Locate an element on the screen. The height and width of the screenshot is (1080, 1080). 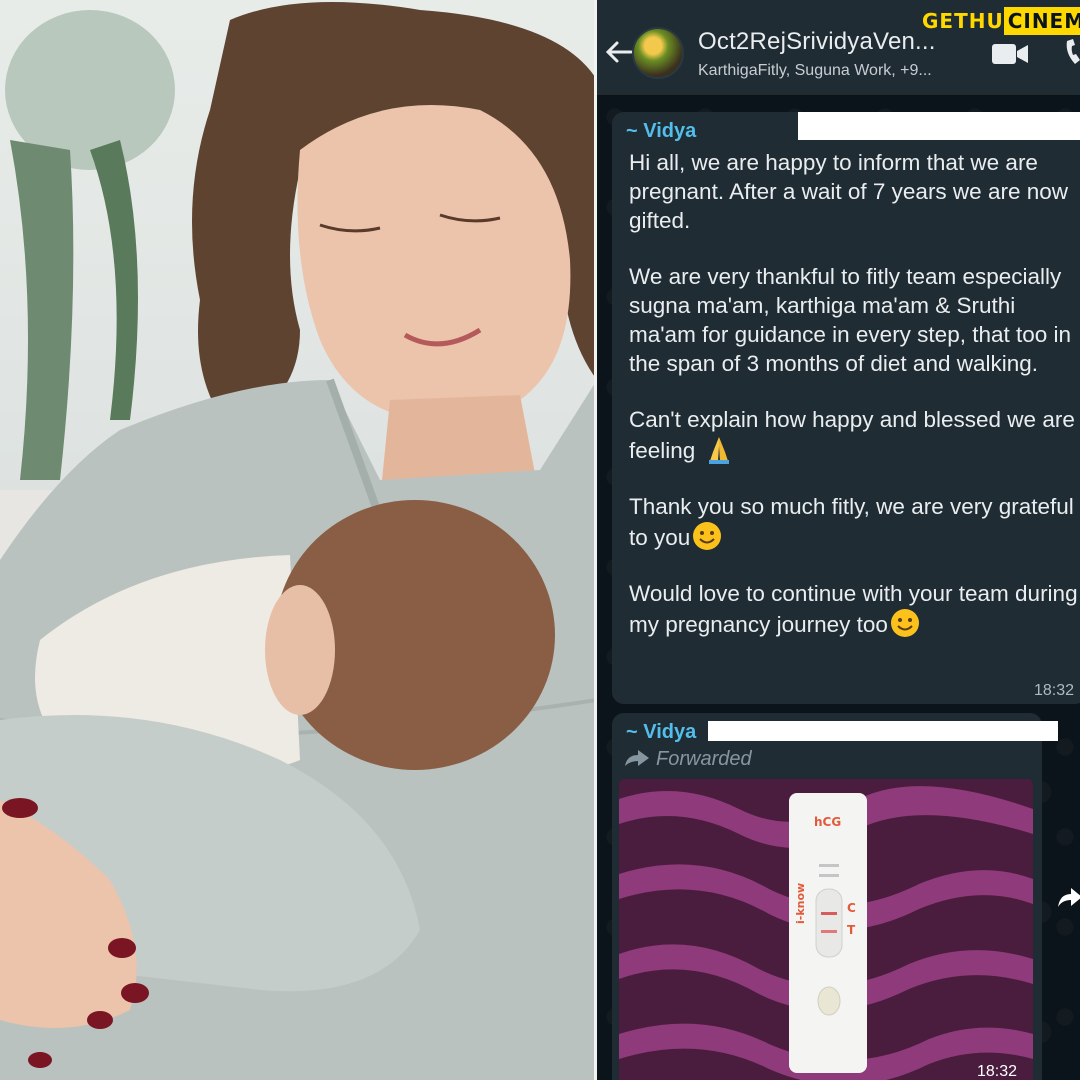
test-label: hCG is located at coordinates (827, 822).